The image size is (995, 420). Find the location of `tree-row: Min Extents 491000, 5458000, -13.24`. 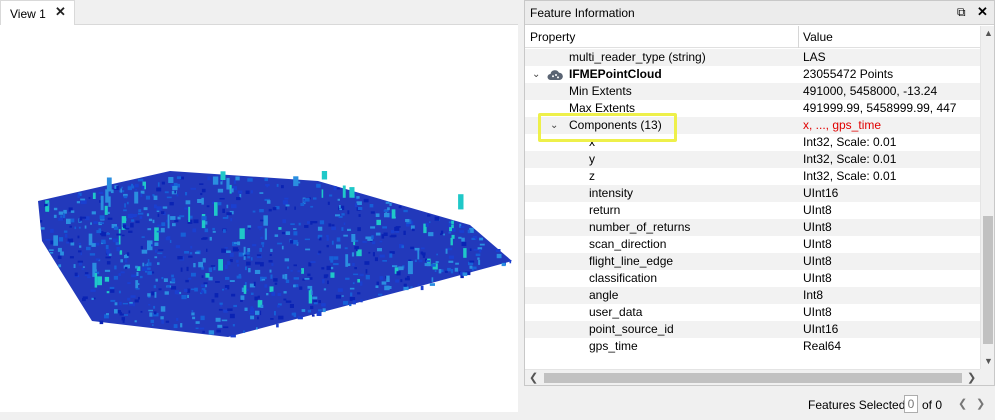

tree-row: Min Extents 491000, 5458000, -13.24 is located at coordinates (752, 91).